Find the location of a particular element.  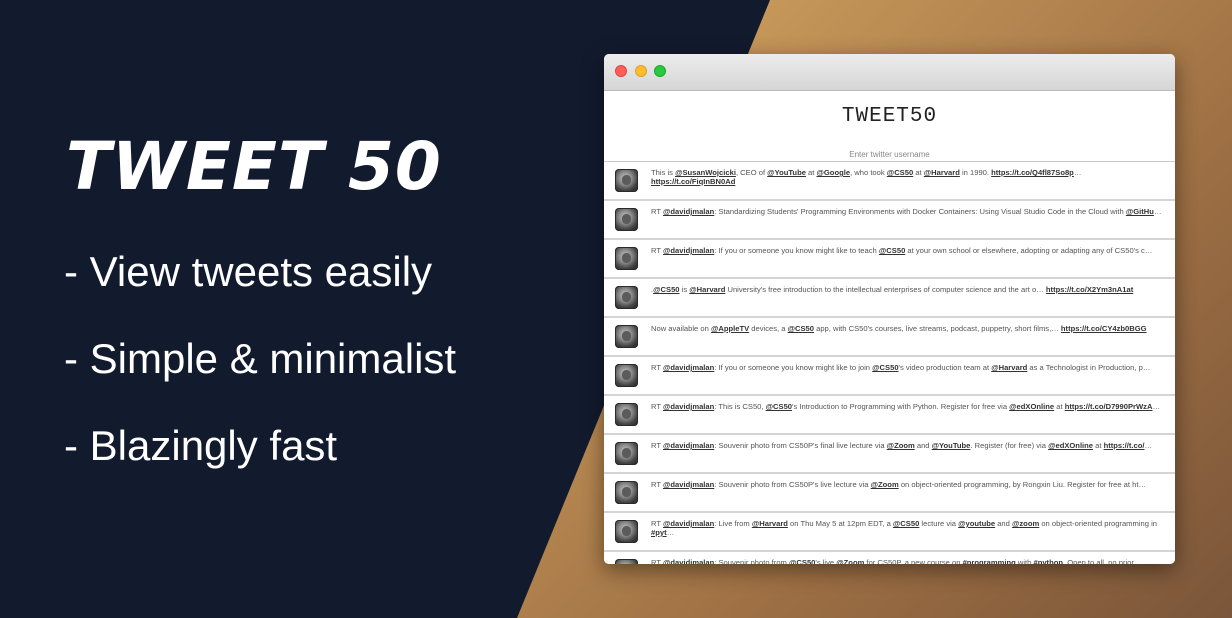

tweet-link: #python is located at coordinates (1048, 561).